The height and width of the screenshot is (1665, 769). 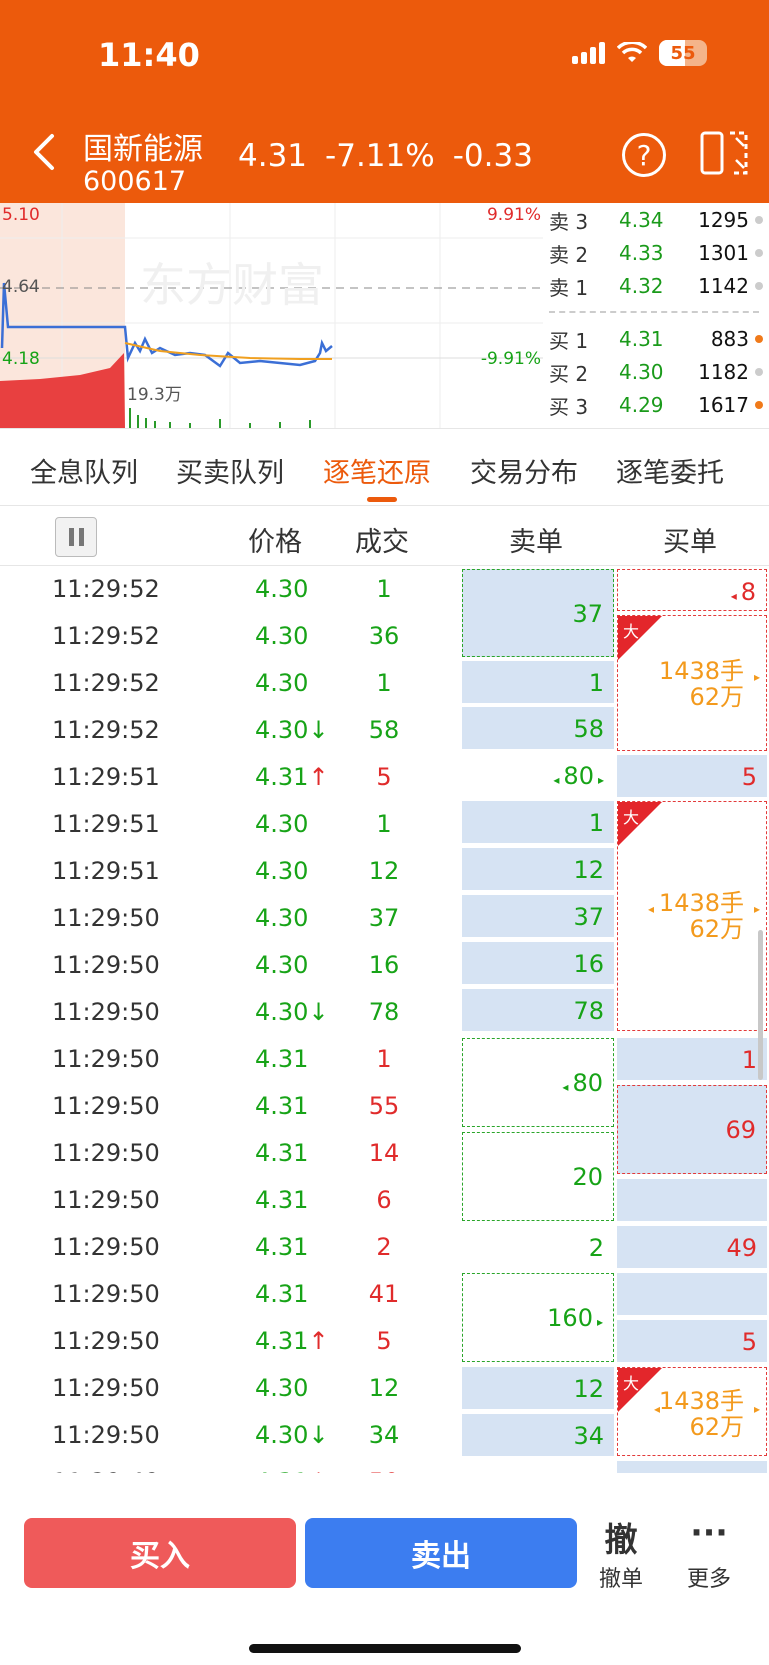 I want to click on scrollbar, so click(x=760, y=1005).